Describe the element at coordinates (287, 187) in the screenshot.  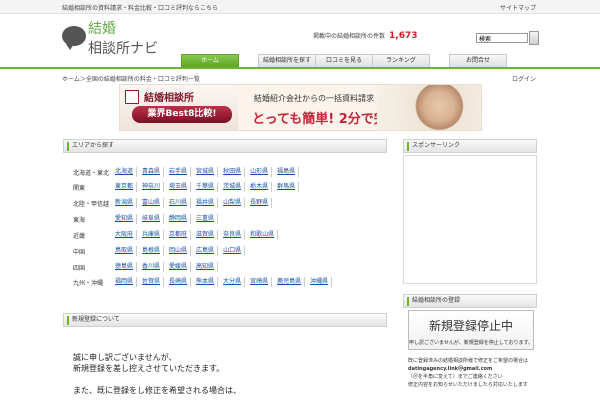
I see `pref-link: 群馬県` at that location.